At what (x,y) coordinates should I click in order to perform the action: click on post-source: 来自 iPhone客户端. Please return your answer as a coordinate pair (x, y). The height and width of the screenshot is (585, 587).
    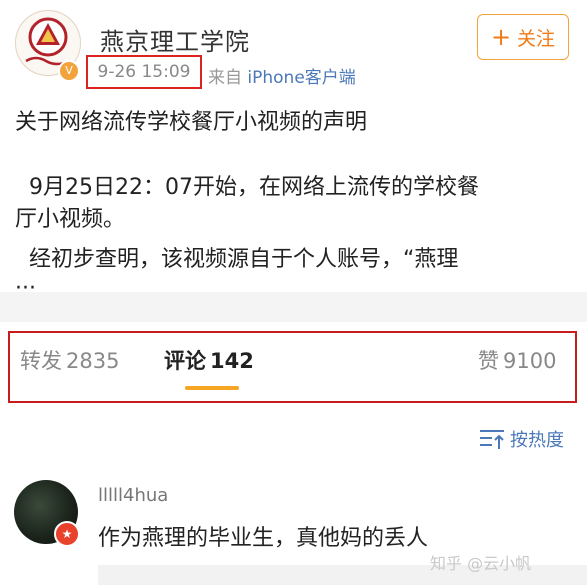
    Looking at the image, I should click on (282, 75).